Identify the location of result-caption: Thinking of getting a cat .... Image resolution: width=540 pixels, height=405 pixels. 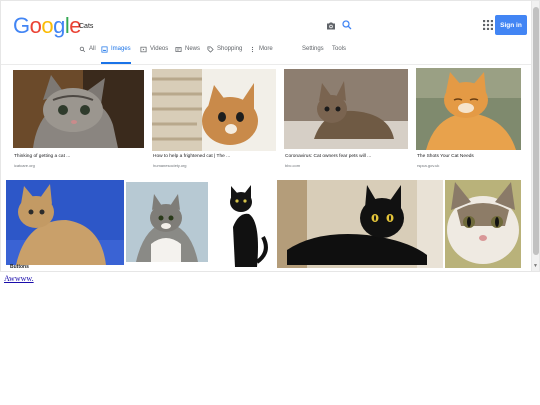
(42, 156).